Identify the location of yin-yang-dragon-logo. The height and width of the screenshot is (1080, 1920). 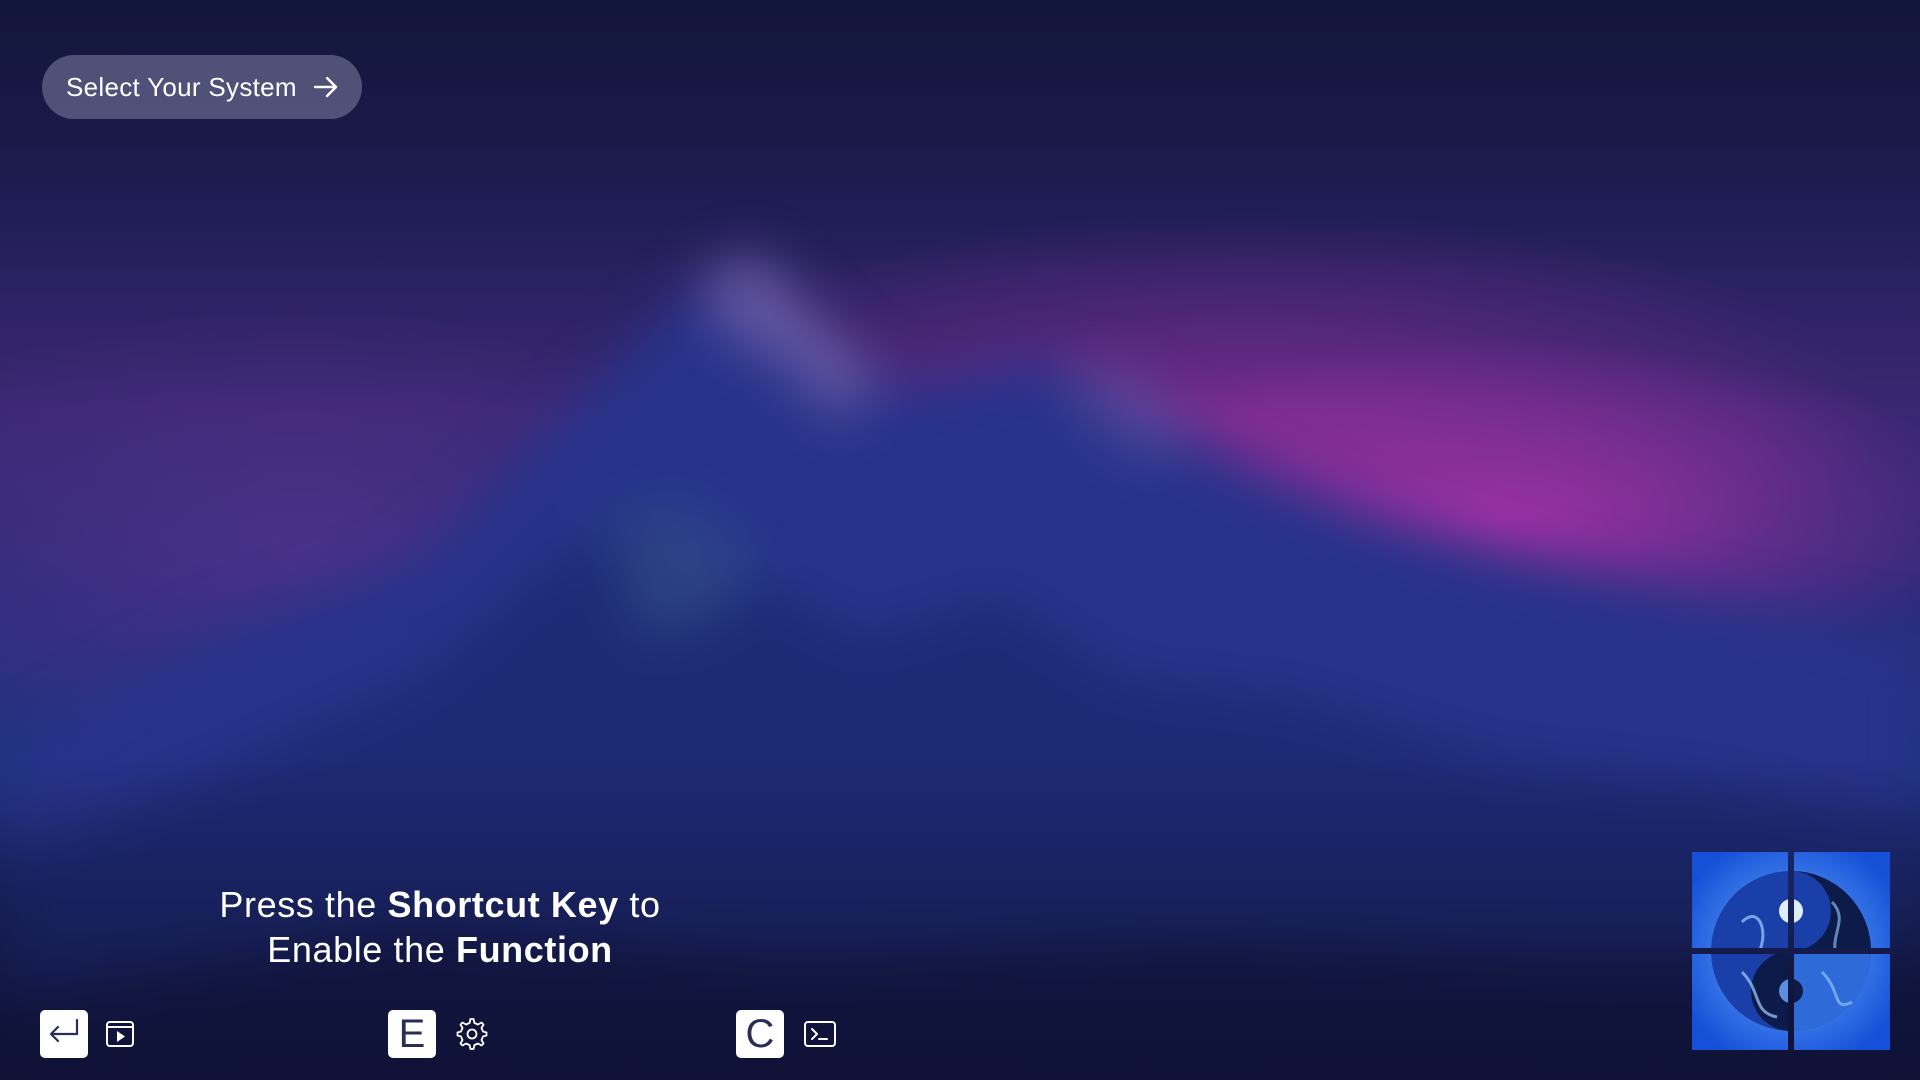
(1791, 951).